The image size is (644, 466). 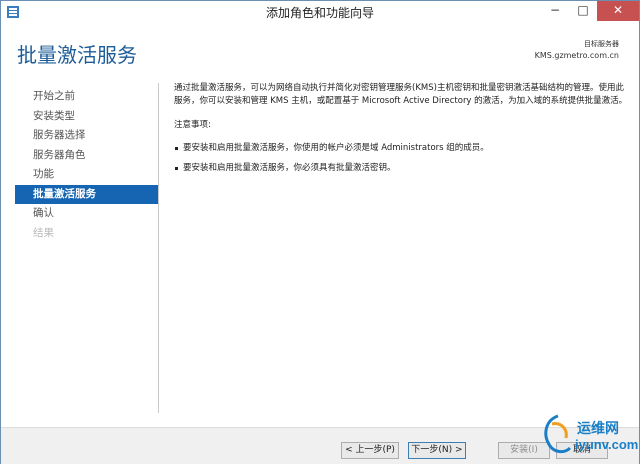 I want to click on close-button: ✕, so click(x=618, y=11).